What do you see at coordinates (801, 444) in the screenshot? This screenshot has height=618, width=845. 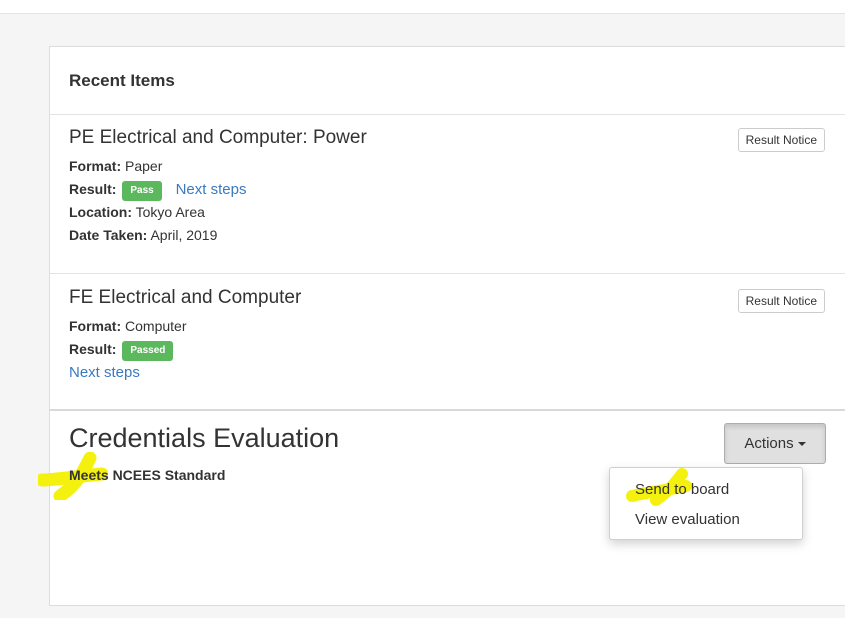 I see `caret-down-icon` at bounding box center [801, 444].